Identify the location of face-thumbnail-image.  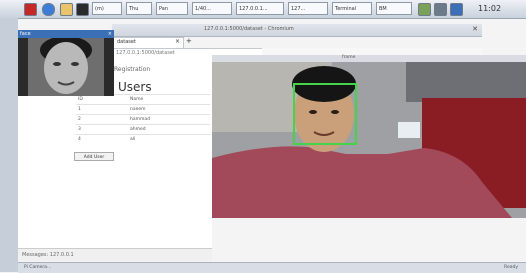
(66, 63).